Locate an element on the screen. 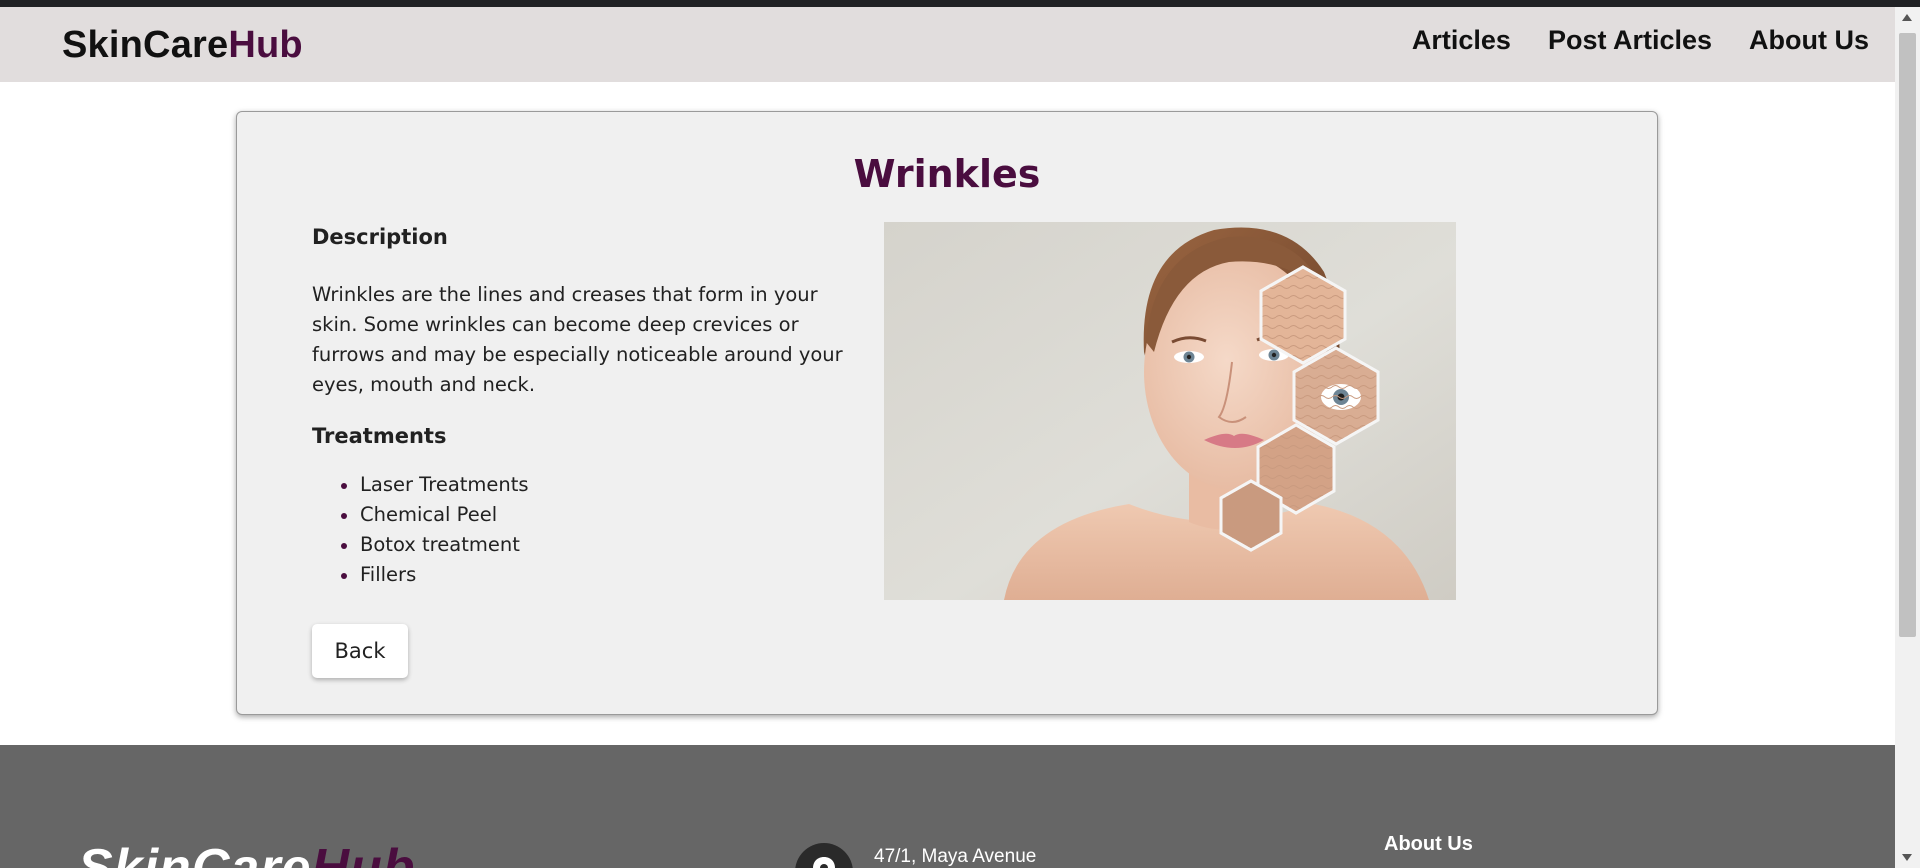  footer-address: 47/1, Maya Avenue is located at coordinates (955, 856).